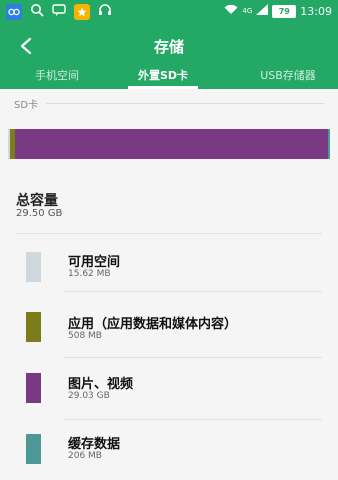 This screenshot has height=480, width=338. What do you see at coordinates (94, 444) in the screenshot?
I see `storage-item-name: 缓存数据` at bounding box center [94, 444].